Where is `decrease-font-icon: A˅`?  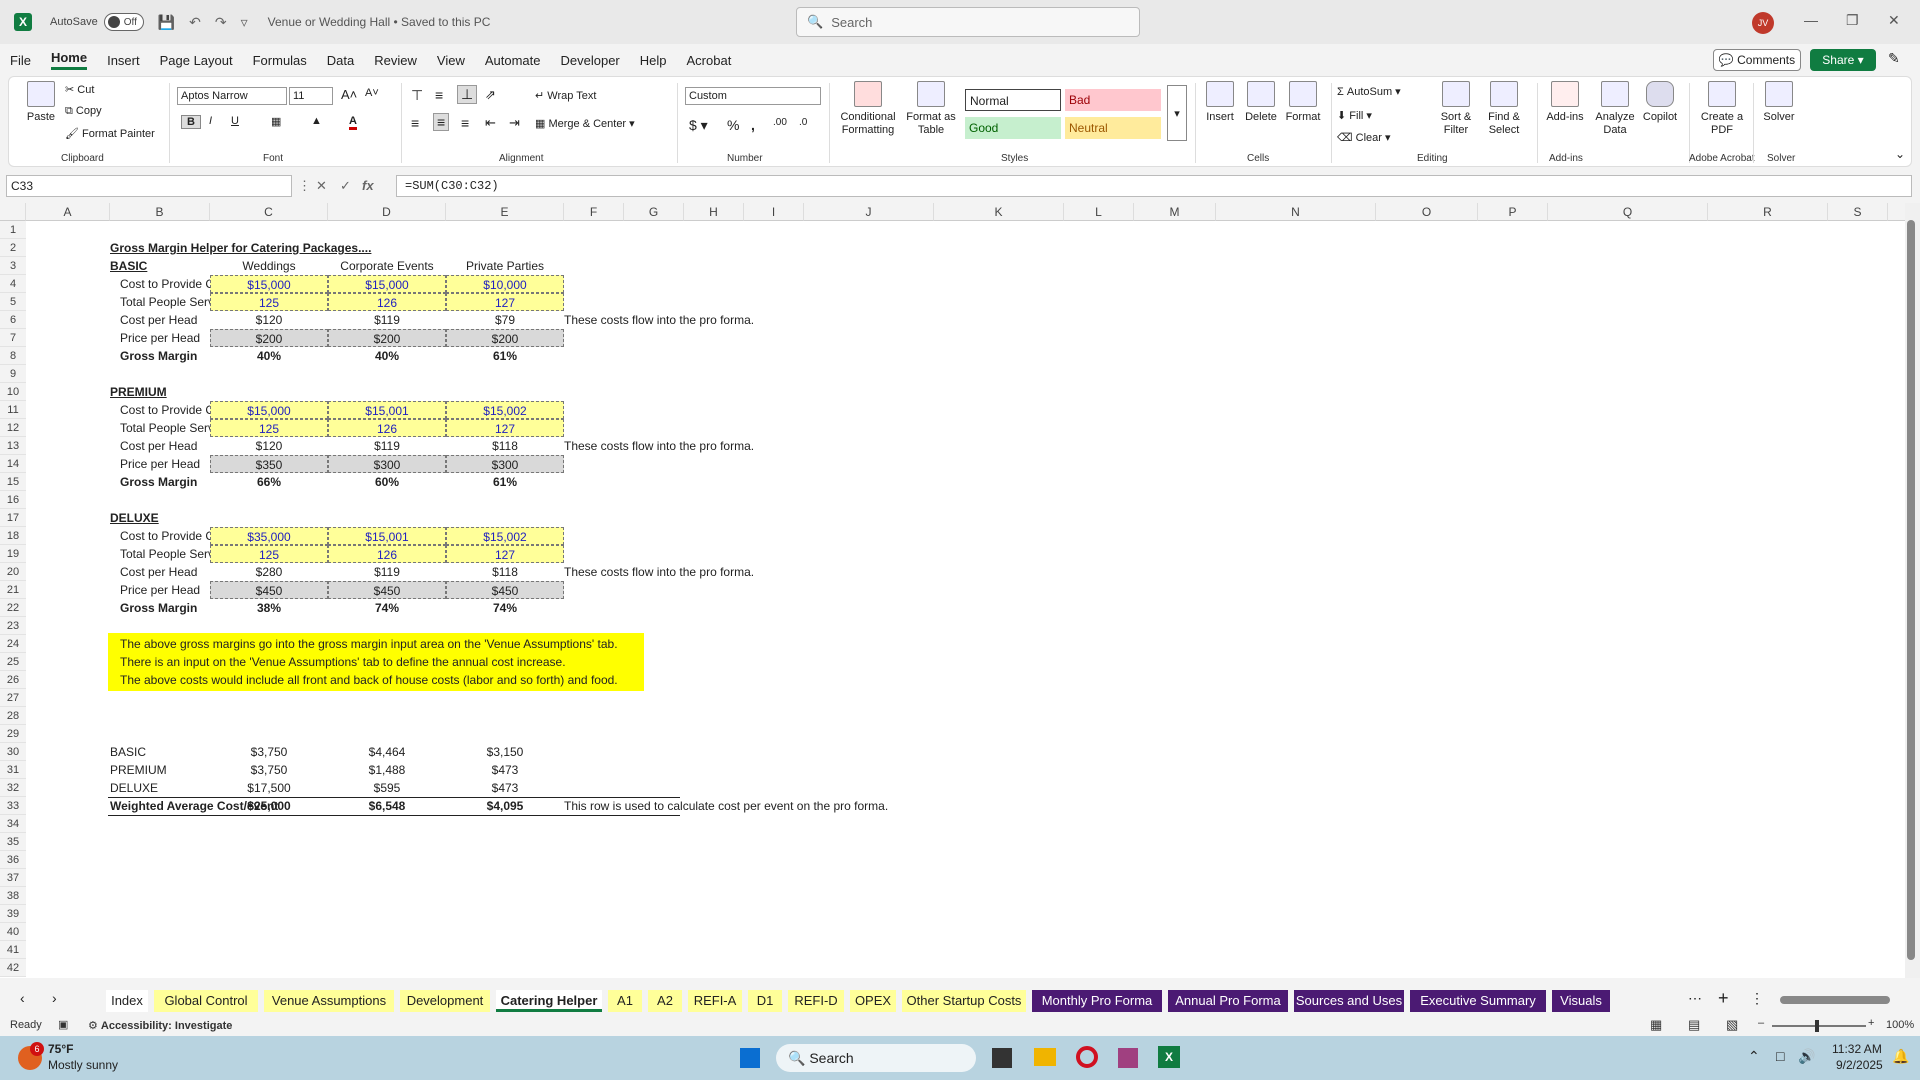 decrease-font-icon: A˅ is located at coordinates (372, 93).